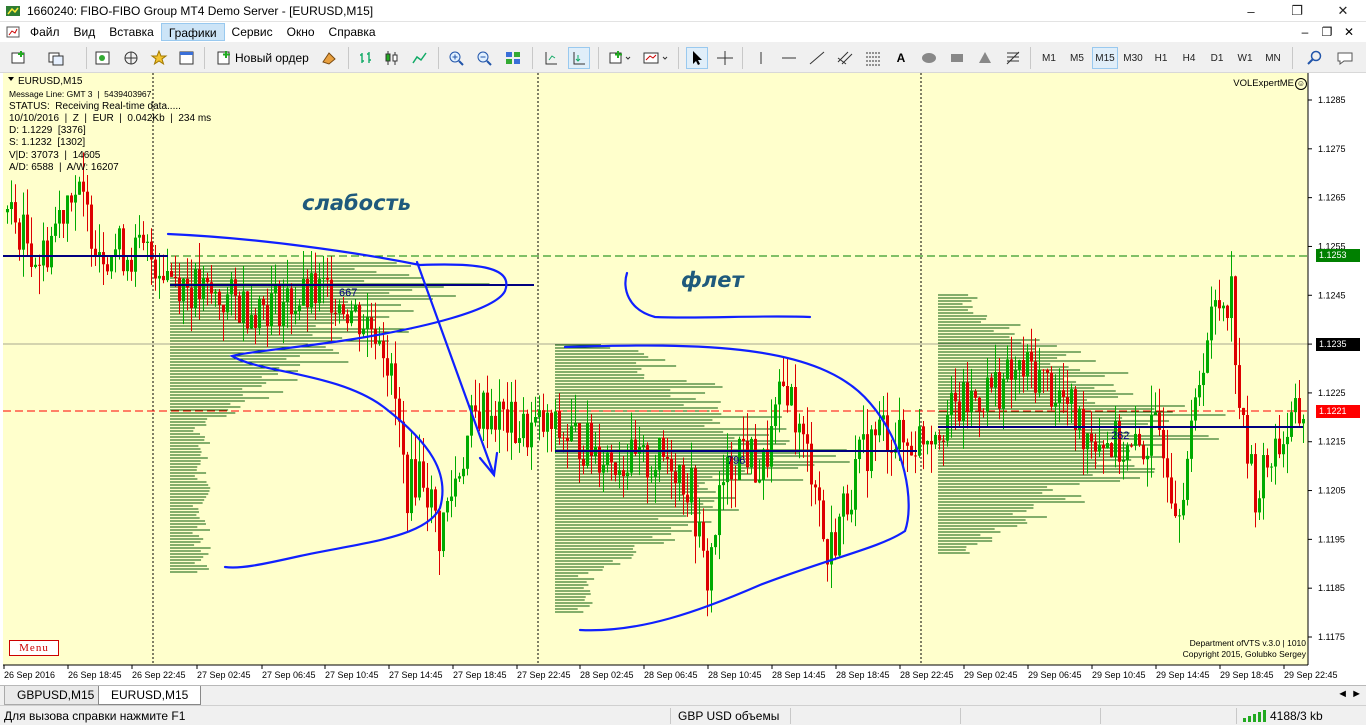 The image size is (1366, 725). Describe the element at coordinates (1315, 58) in the screenshot. I see `search-icon` at that location.